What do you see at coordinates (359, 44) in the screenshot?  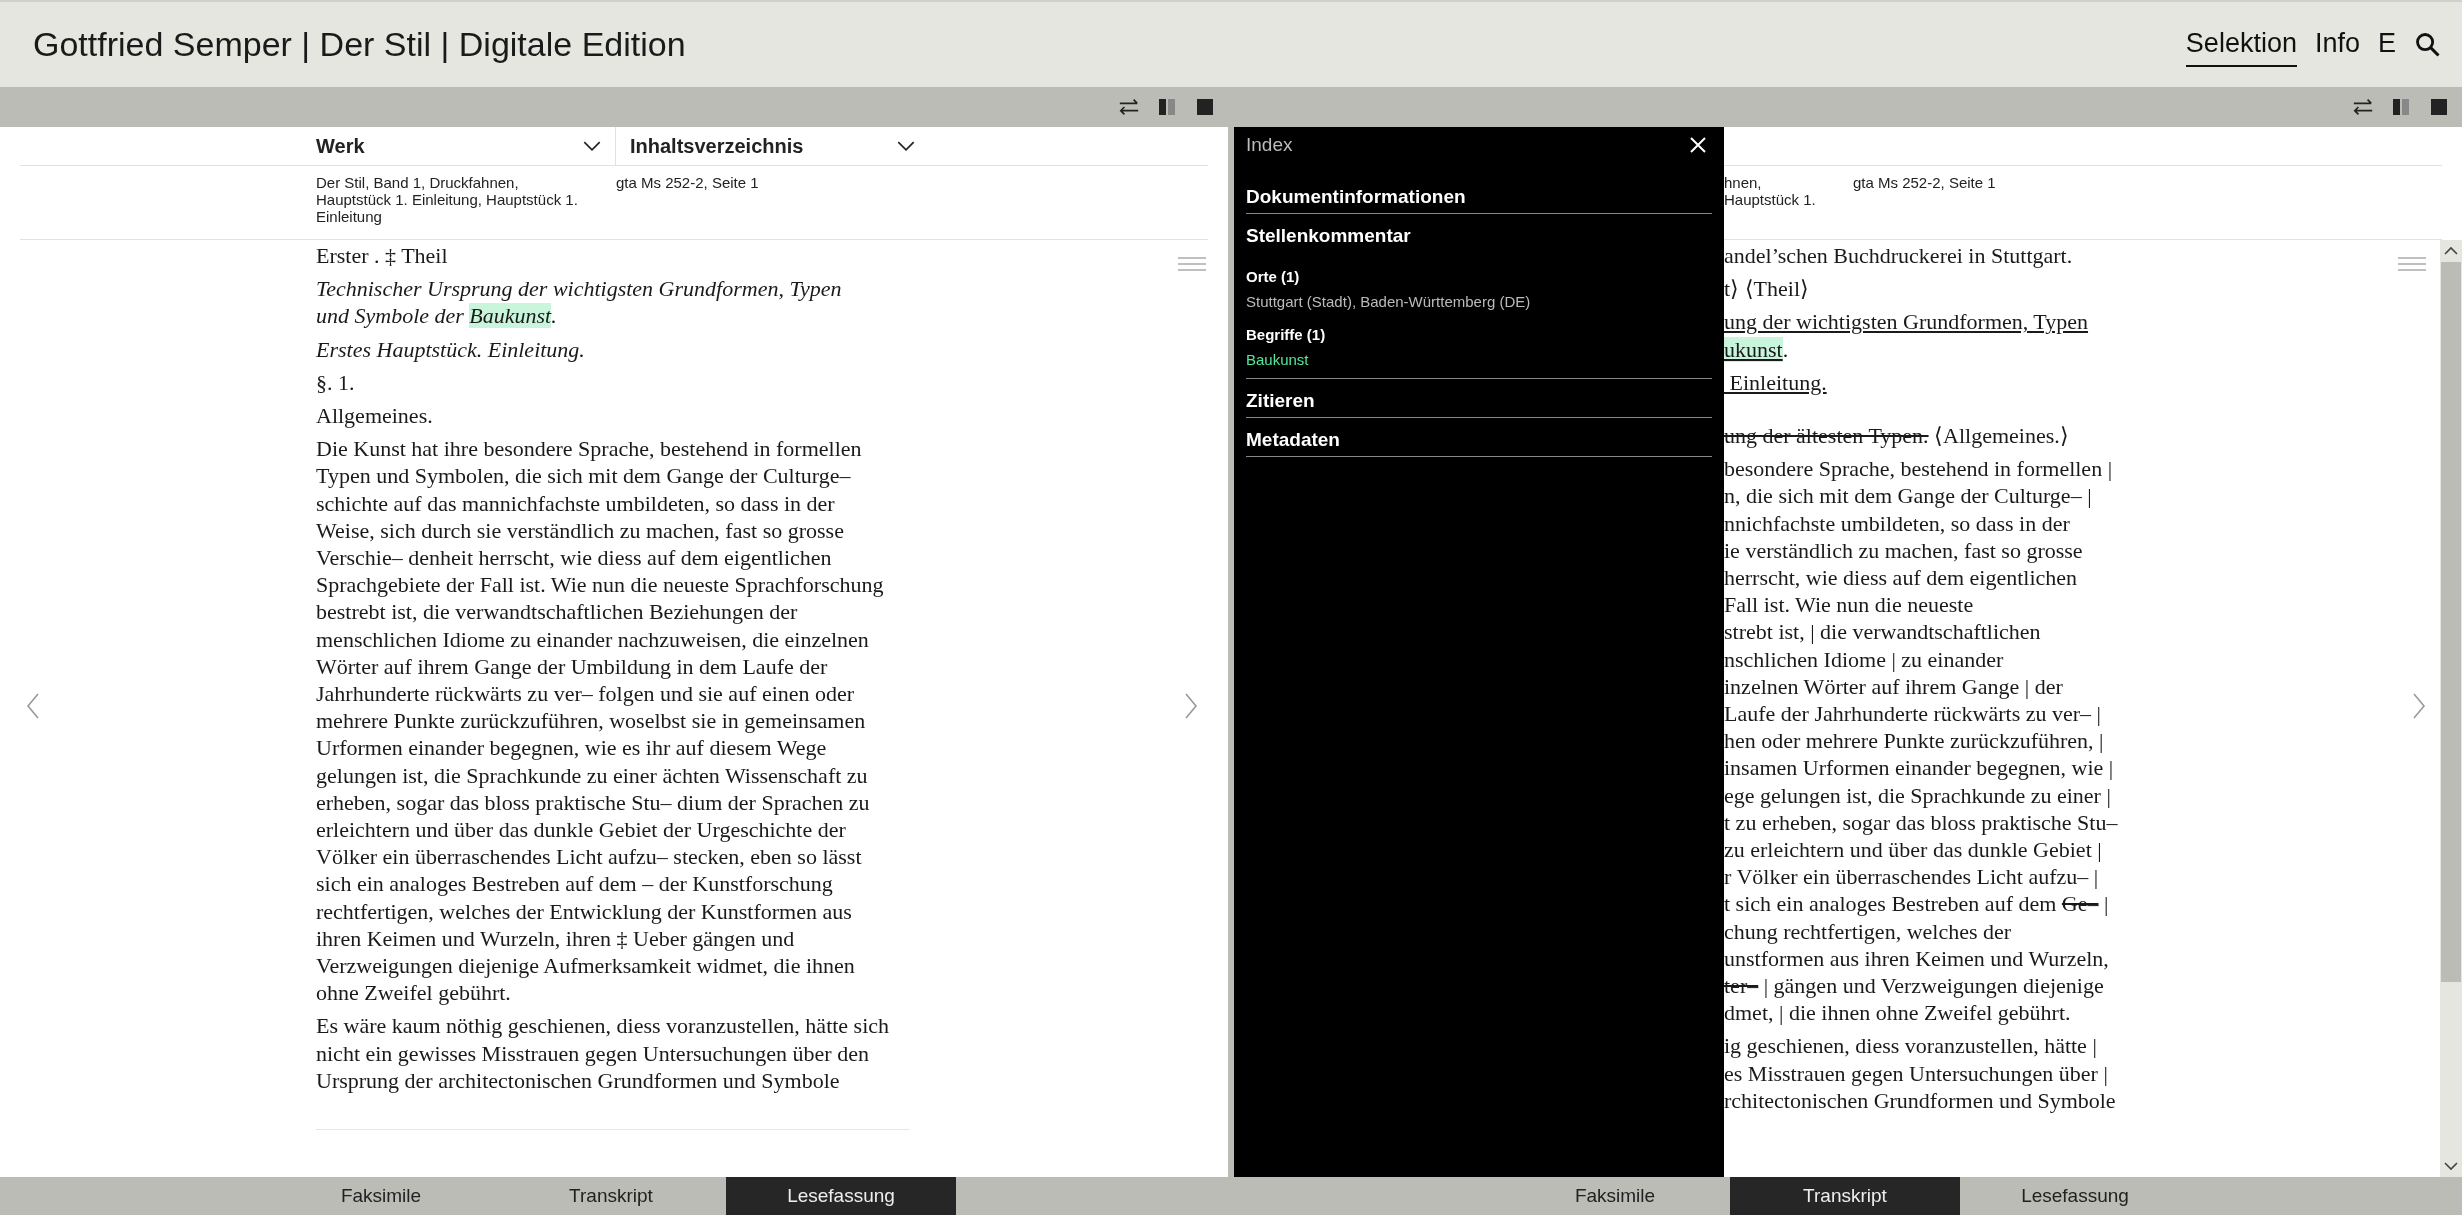 I see `site-title: Gottfried Semper | Der Stil | Digitale Edition` at bounding box center [359, 44].